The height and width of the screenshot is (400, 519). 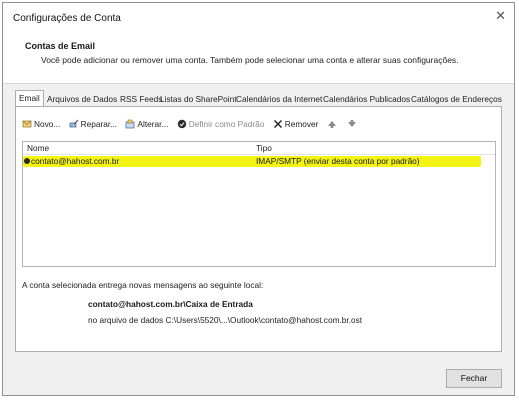 What do you see at coordinates (38, 148) in the screenshot?
I see `column-header-name: Nome` at bounding box center [38, 148].